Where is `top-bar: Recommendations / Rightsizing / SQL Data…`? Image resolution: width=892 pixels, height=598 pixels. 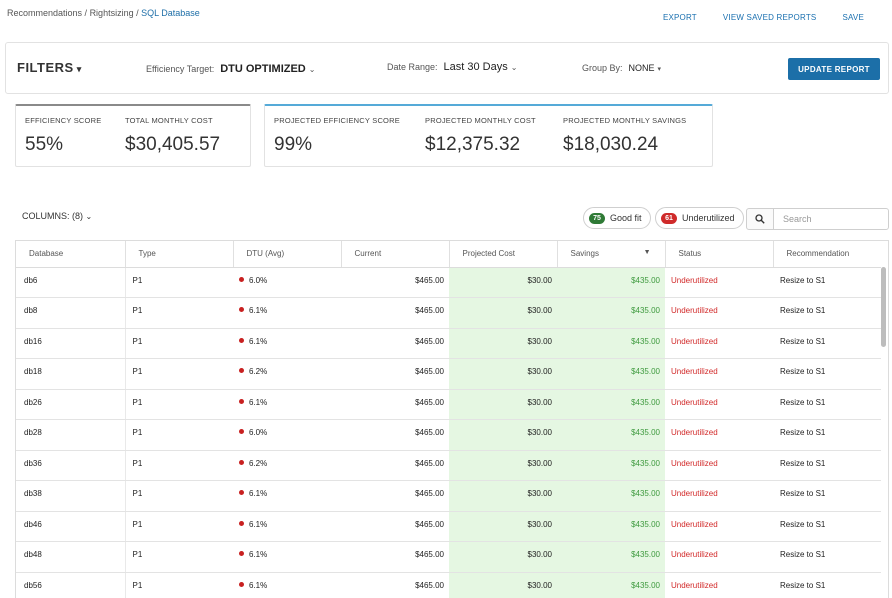 top-bar: Recommendations / Rightsizing / SQL Data… is located at coordinates (446, 17).